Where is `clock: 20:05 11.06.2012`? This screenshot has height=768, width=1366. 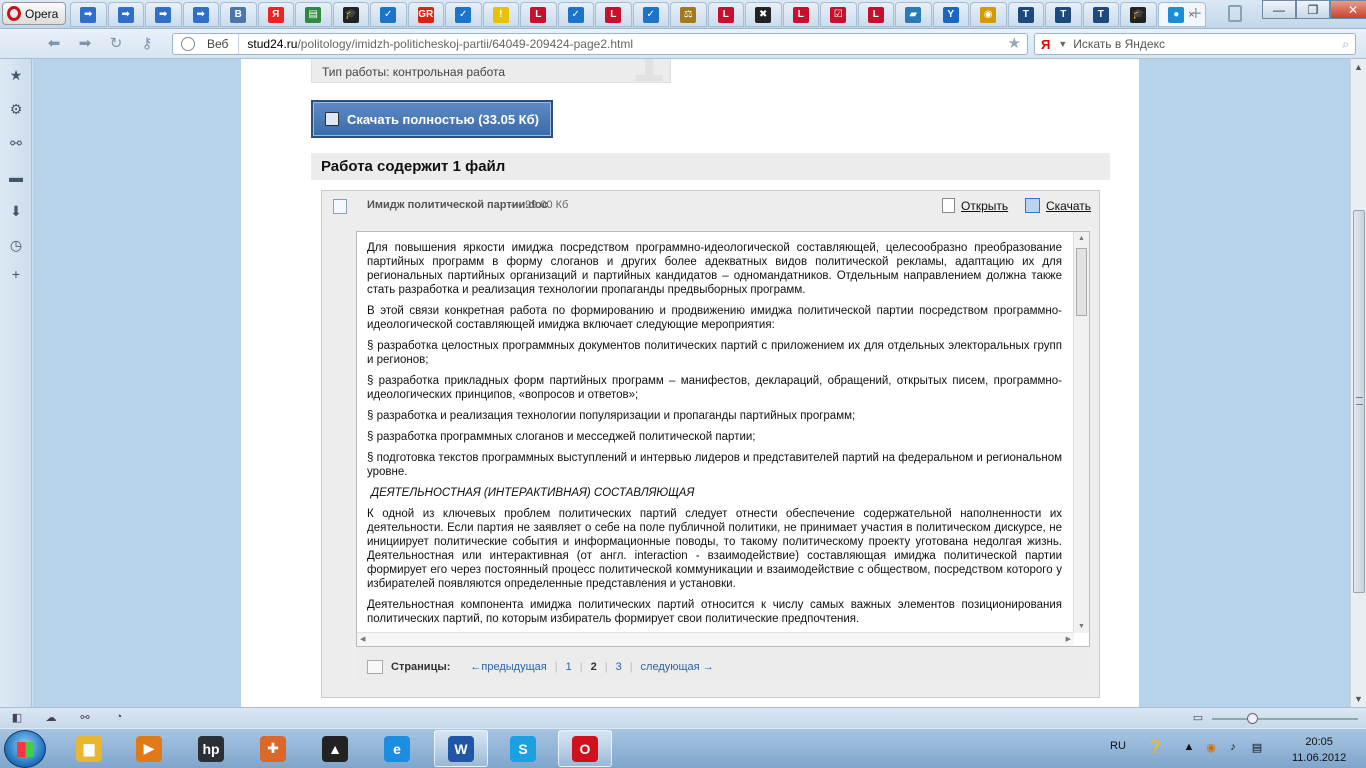
clock: 20:05 11.06.2012 is located at coordinates (1319, 750).